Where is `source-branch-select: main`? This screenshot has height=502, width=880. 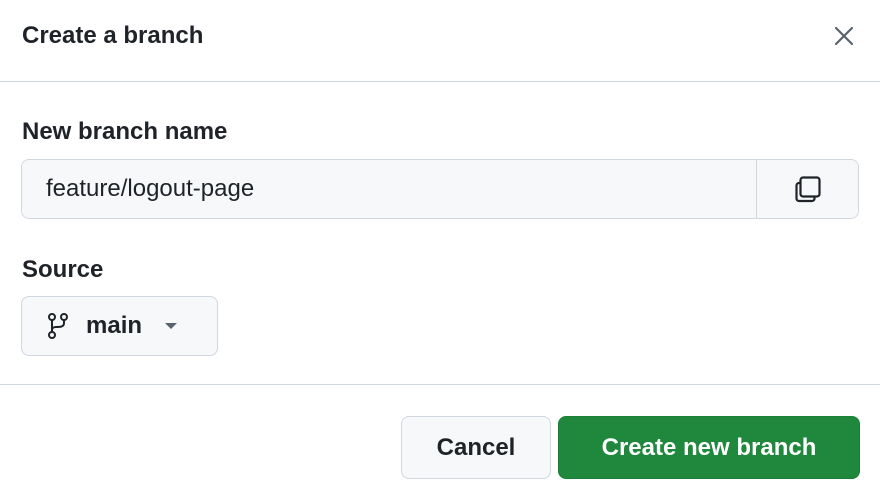
source-branch-select: main is located at coordinates (119, 326).